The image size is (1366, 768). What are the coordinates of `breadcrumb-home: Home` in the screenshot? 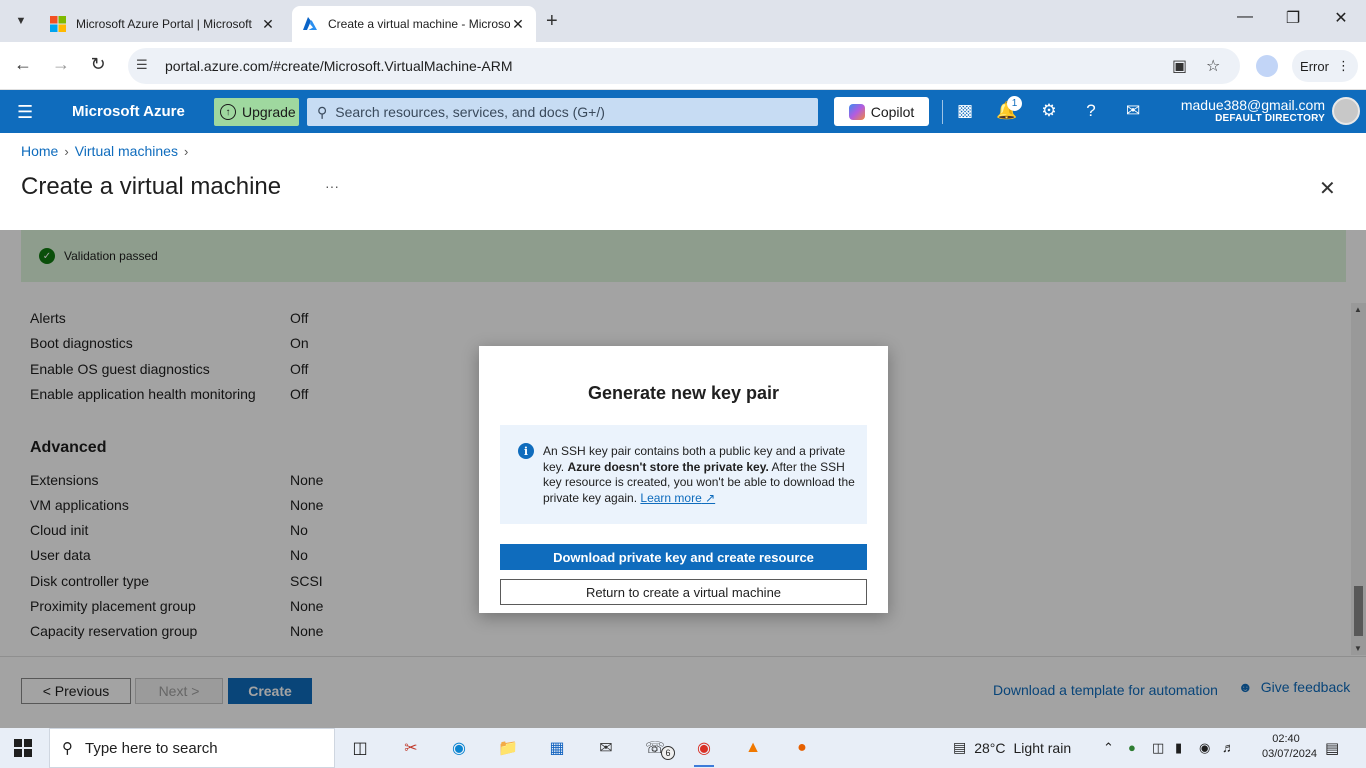 It's located at (39, 151).